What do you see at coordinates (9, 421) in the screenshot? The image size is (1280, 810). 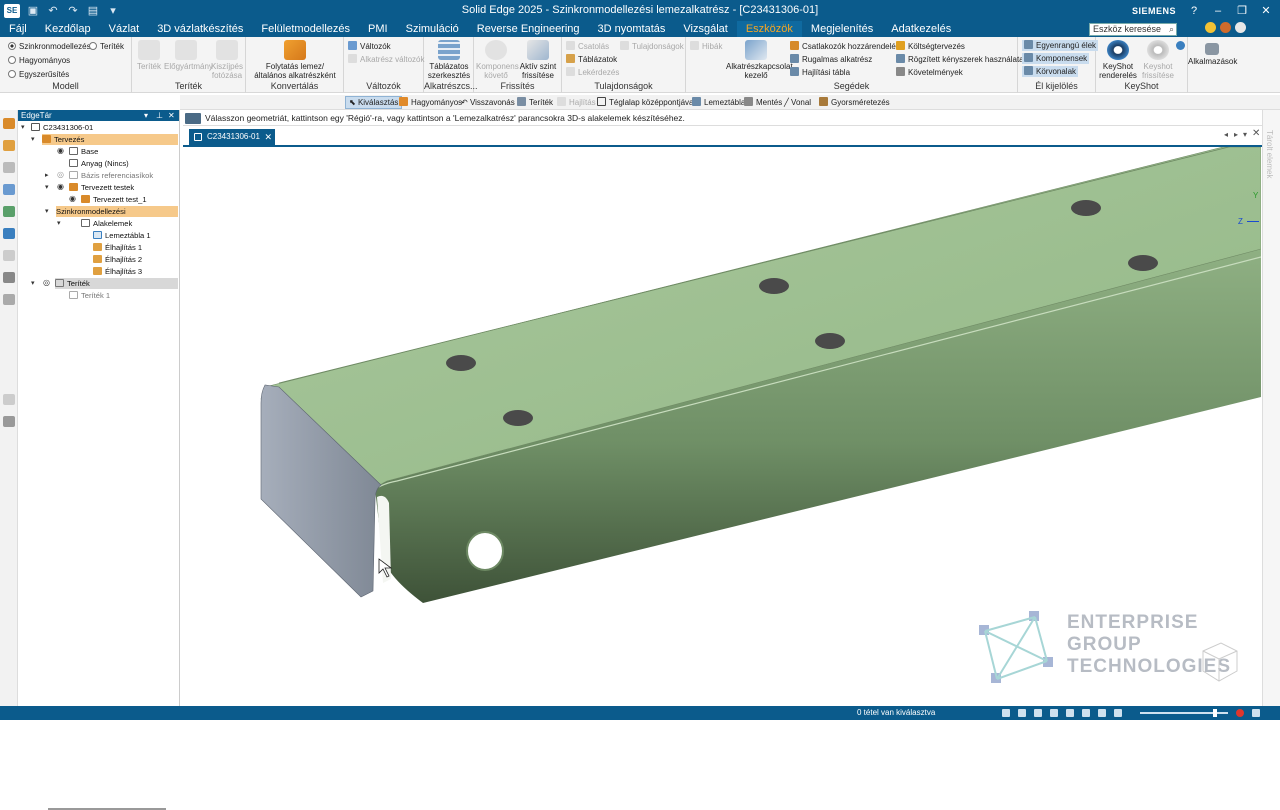 I see `settings-icon` at bounding box center [9, 421].